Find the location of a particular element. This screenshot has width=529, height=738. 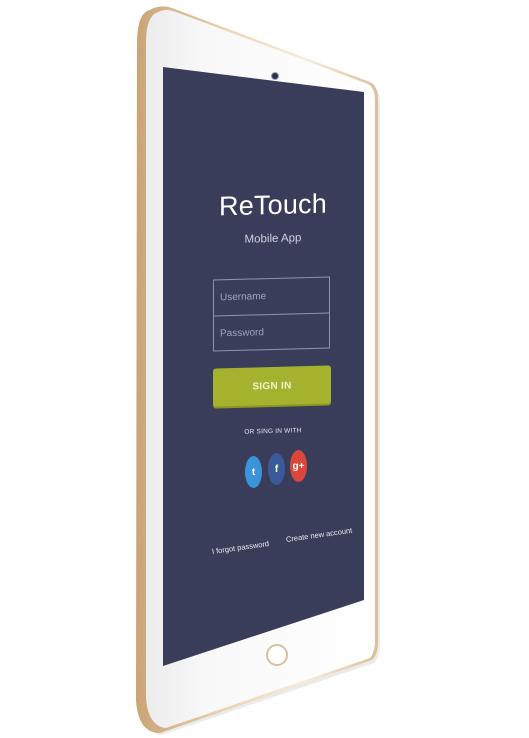

twitter-icon: t is located at coordinates (253, 472).